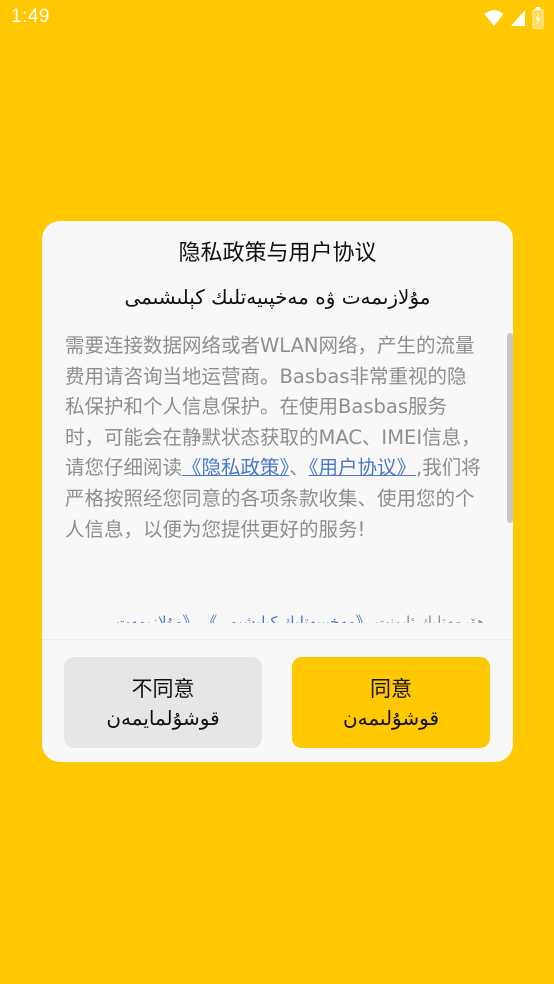  I want to click on wifi-icon, so click(494, 20).